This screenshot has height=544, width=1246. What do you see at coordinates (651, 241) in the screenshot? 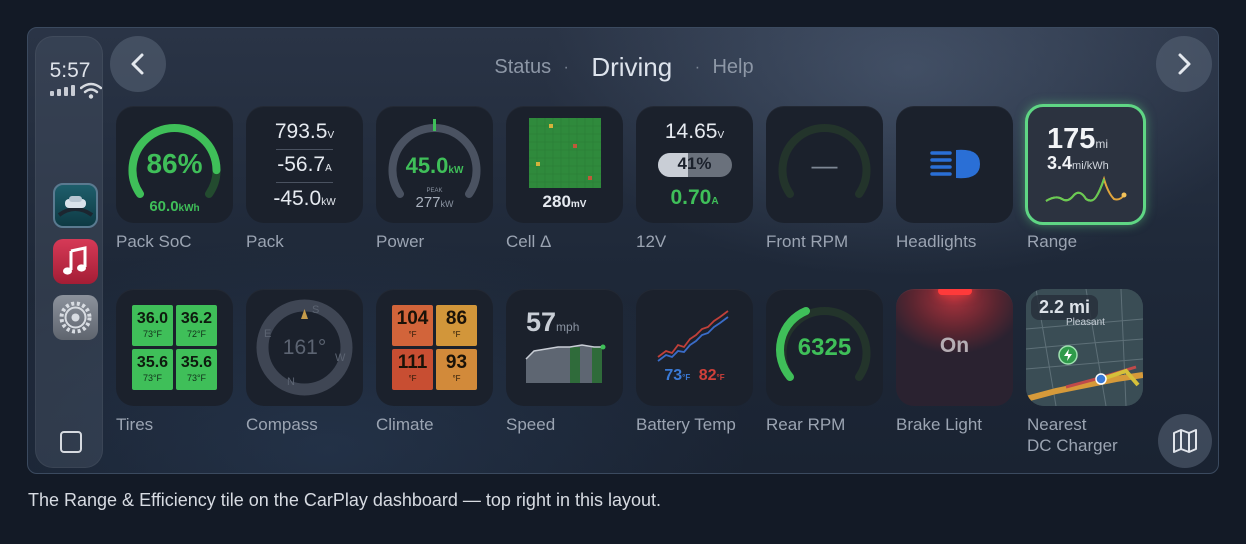
I see `tile-label-12v: 12V` at bounding box center [651, 241].